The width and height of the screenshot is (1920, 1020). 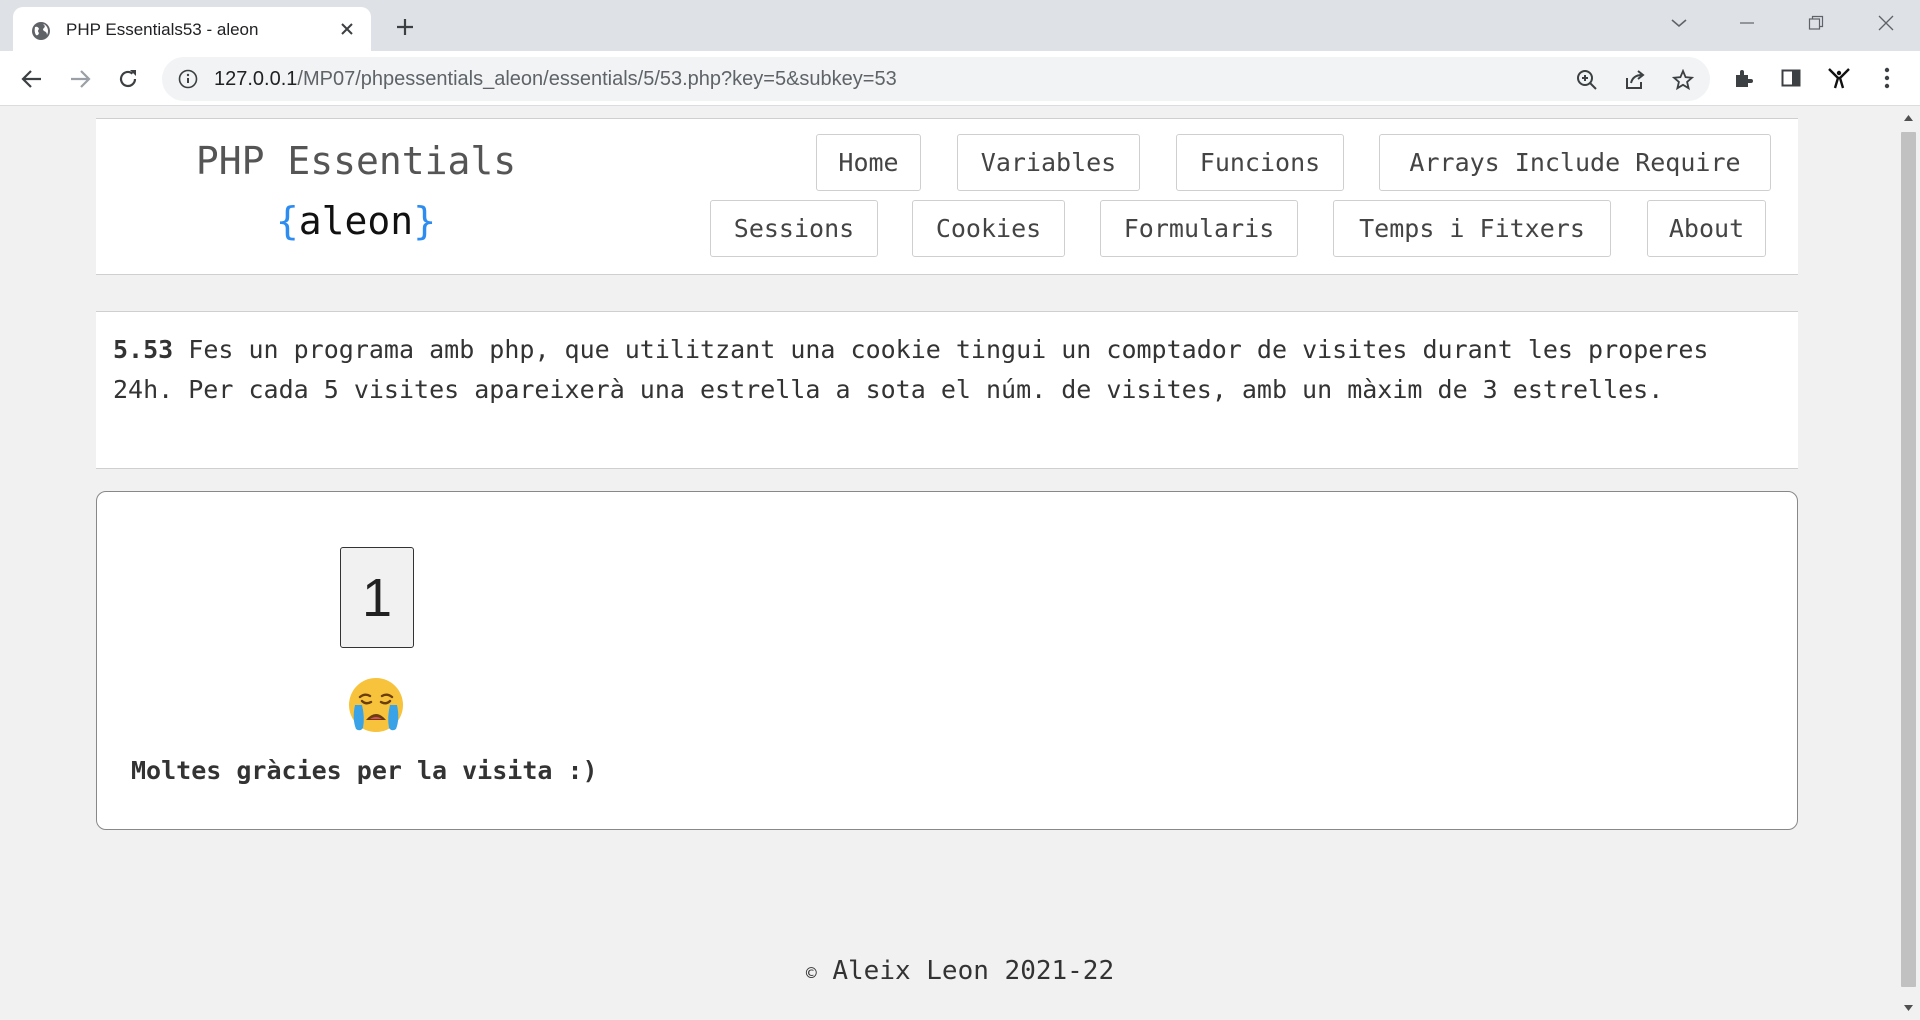 I want to click on extensions-icon, so click(x=1744, y=78).